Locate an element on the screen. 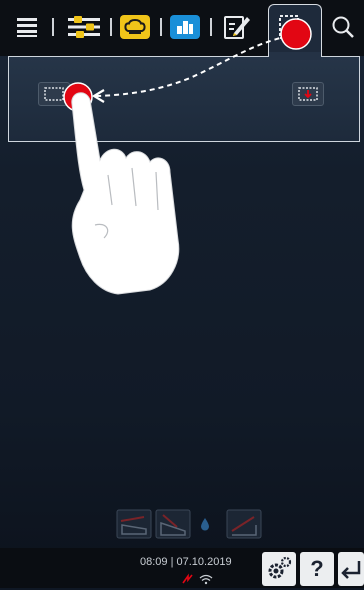 The height and width of the screenshot is (590, 364). drag-start-marker is located at coordinates (296, 34).